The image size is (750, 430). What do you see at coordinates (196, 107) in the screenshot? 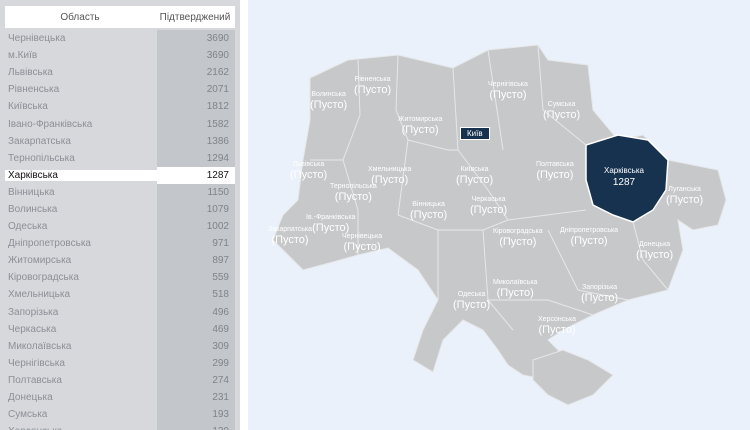
I see `row-count: 1812` at bounding box center [196, 107].